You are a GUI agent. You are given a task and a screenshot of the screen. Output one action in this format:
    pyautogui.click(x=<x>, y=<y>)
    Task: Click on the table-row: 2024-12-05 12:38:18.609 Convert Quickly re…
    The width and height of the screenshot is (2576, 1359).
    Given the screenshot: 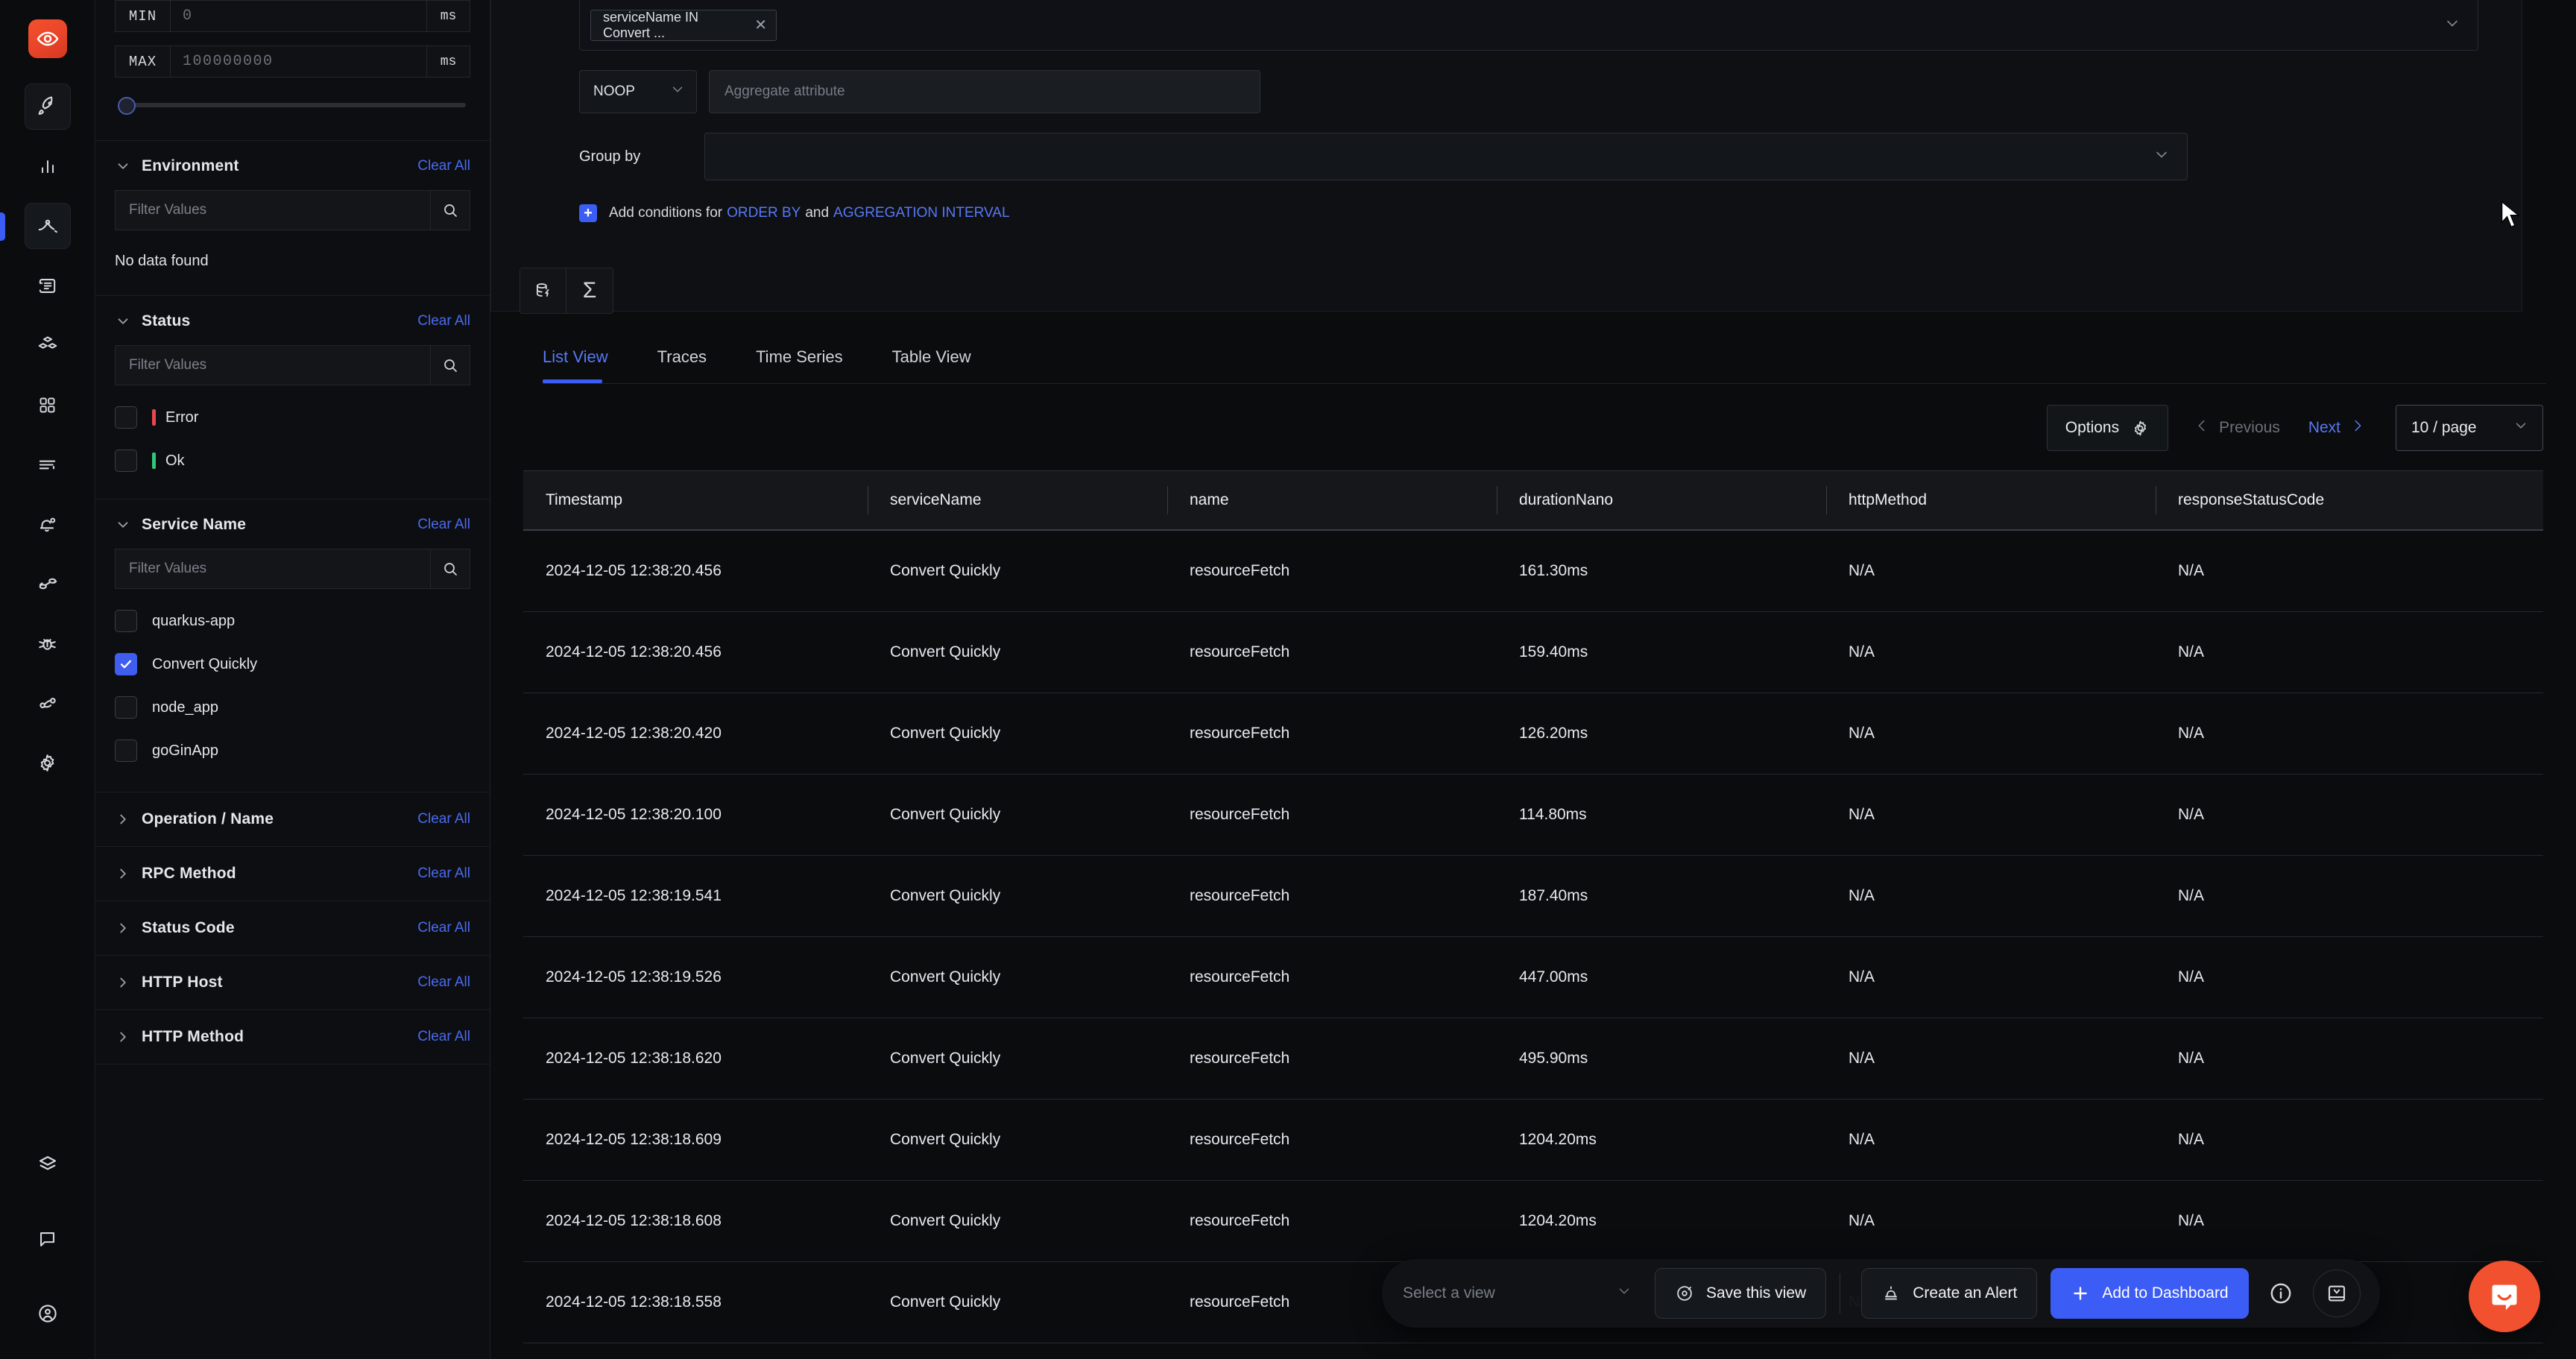 What is the action you would take?
    pyautogui.click(x=1533, y=1141)
    